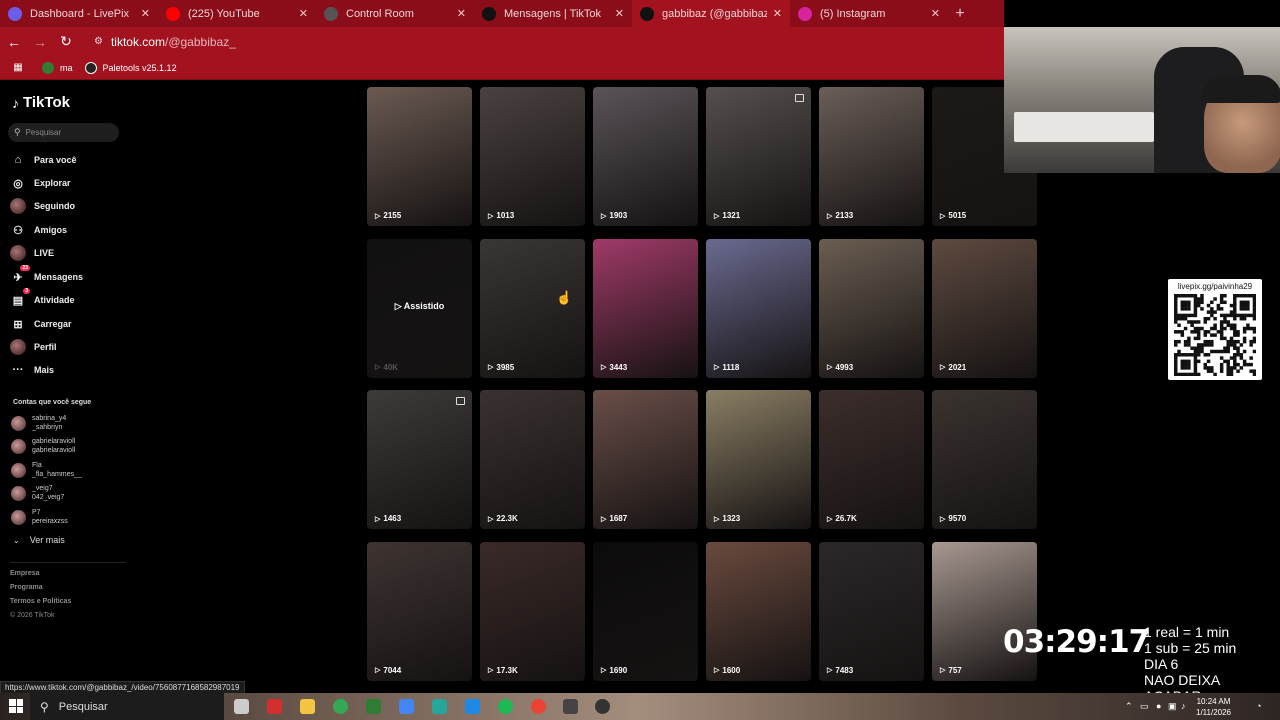  Describe the element at coordinates (419, 611) in the screenshot. I see `video-thumbnail: ▷ 7044` at that location.